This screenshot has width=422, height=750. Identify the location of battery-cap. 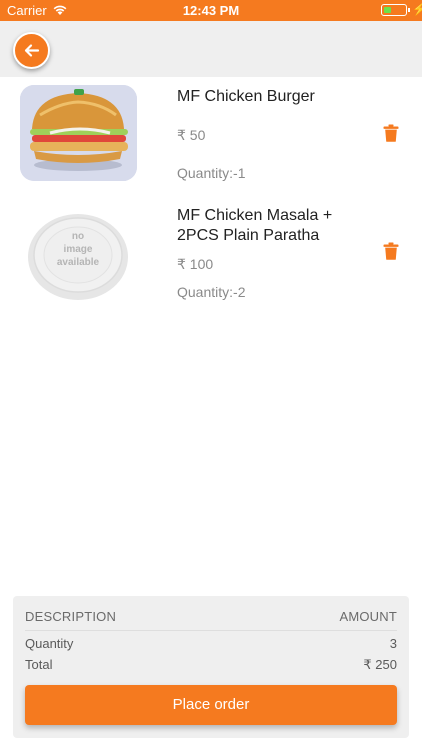
(409, 10).